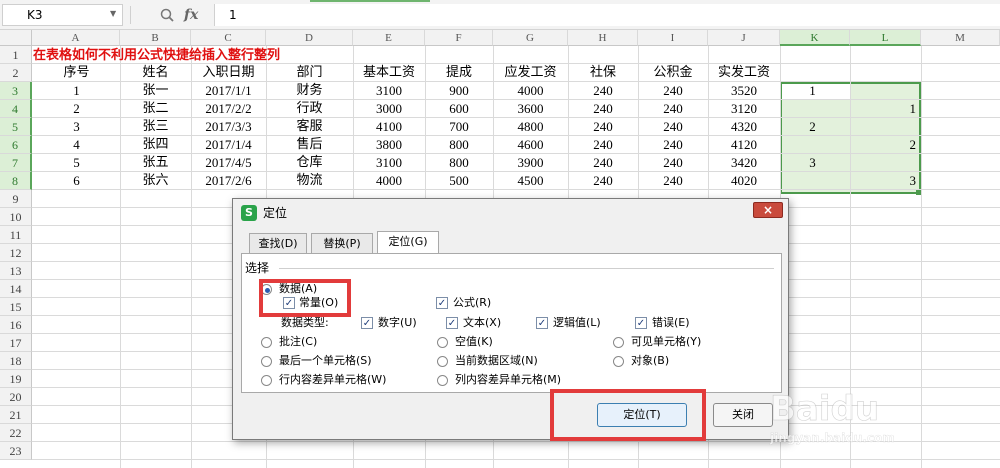 Image resolution: width=1000 pixels, height=468 pixels. I want to click on checkbox-text: ✓, so click(452, 323).